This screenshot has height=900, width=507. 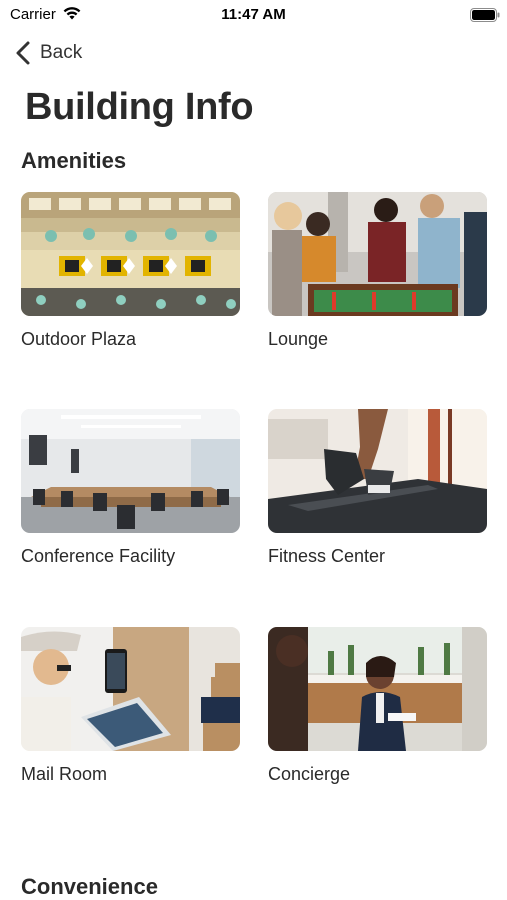 What do you see at coordinates (89, 886) in the screenshot?
I see `section-title-convenience: Convenience` at bounding box center [89, 886].